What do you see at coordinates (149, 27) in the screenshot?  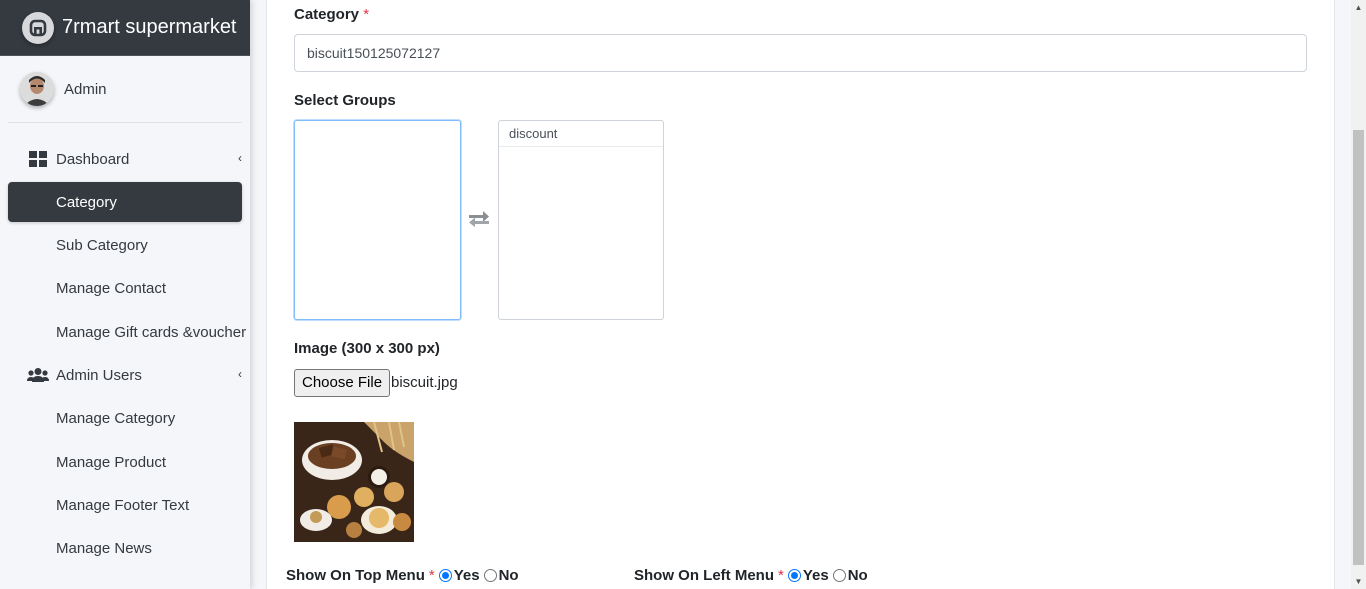 I see `brand-text: 7rmart supermarket` at bounding box center [149, 27].